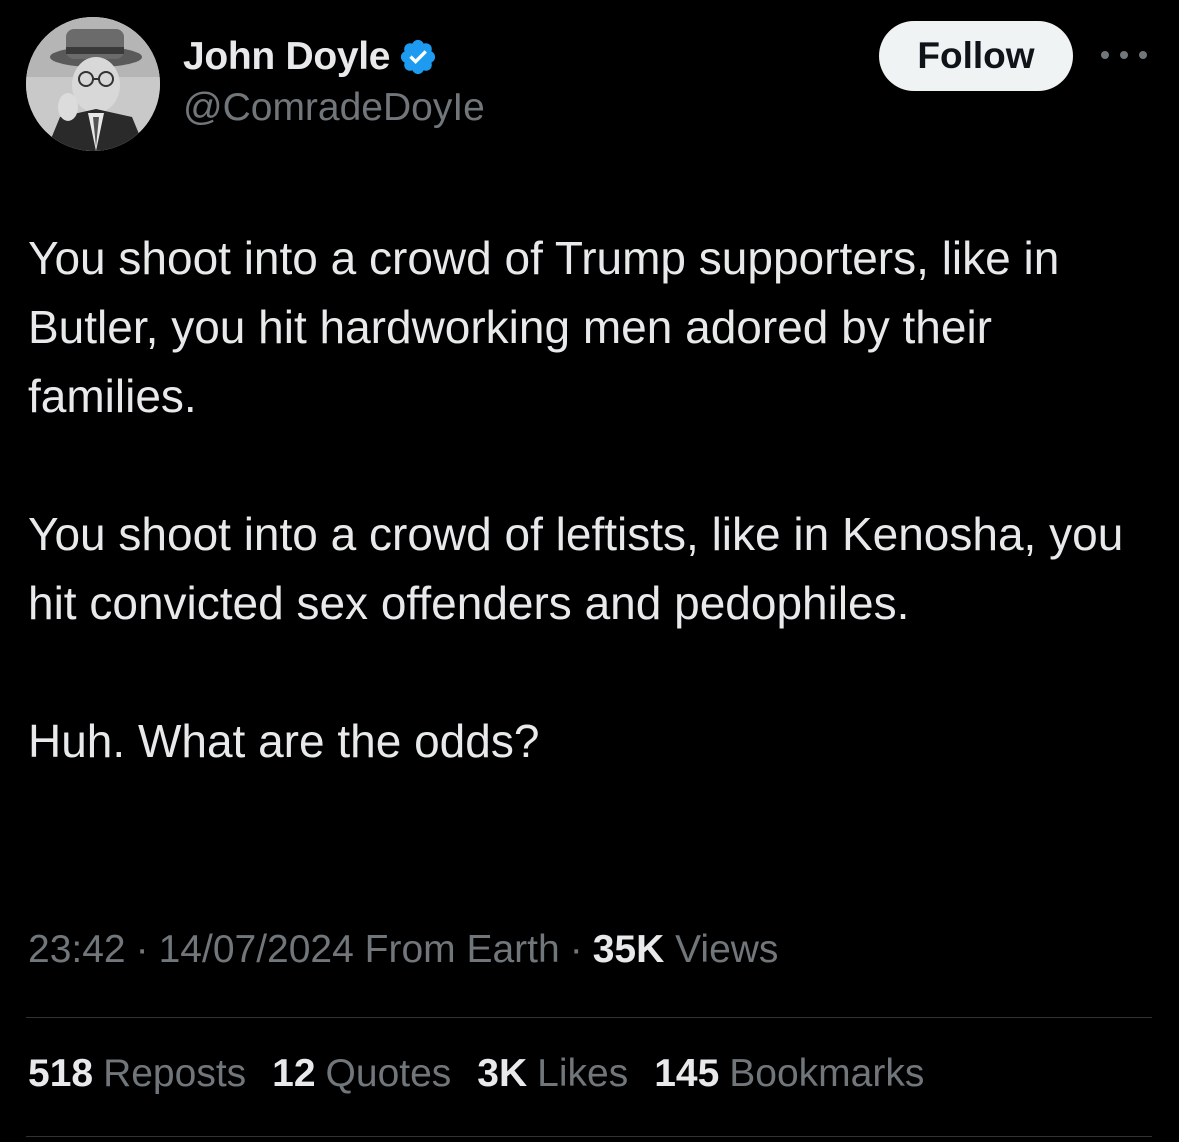 The image size is (1179, 1142). What do you see at coordinates (77, 949) in the screenshot?
I see `tweet-time: 23:42` at bounding box center [77, 949].